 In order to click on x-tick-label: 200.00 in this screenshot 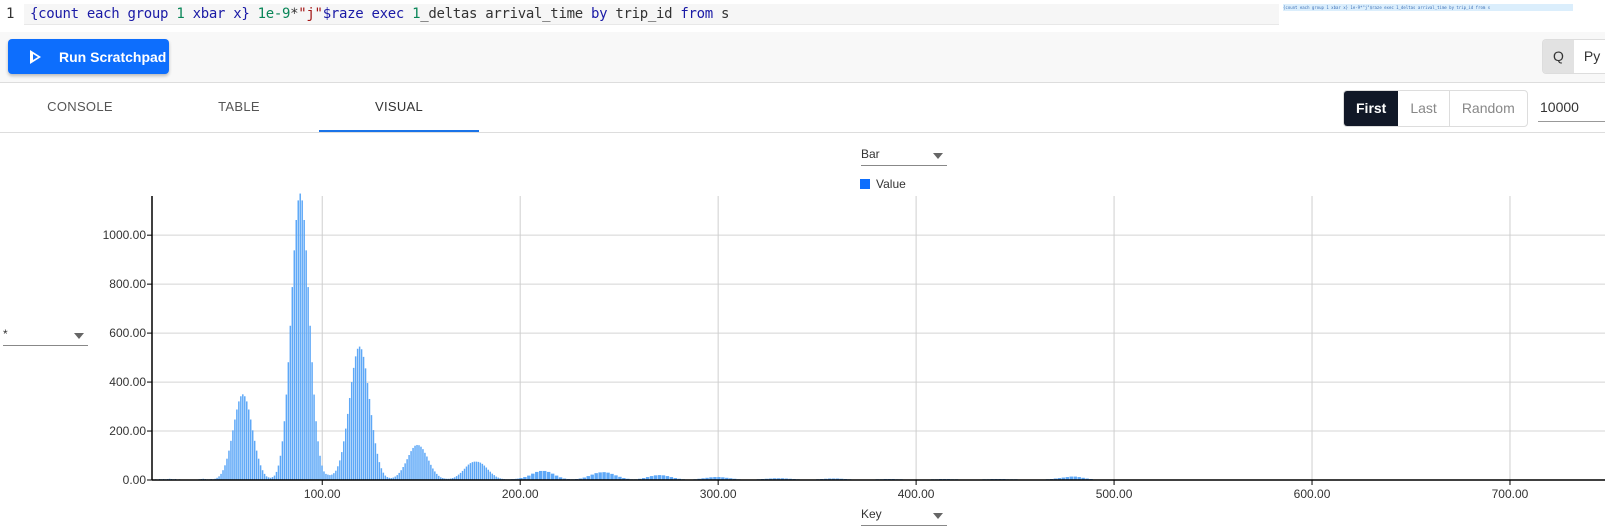, I will do `click(520, 494)`.